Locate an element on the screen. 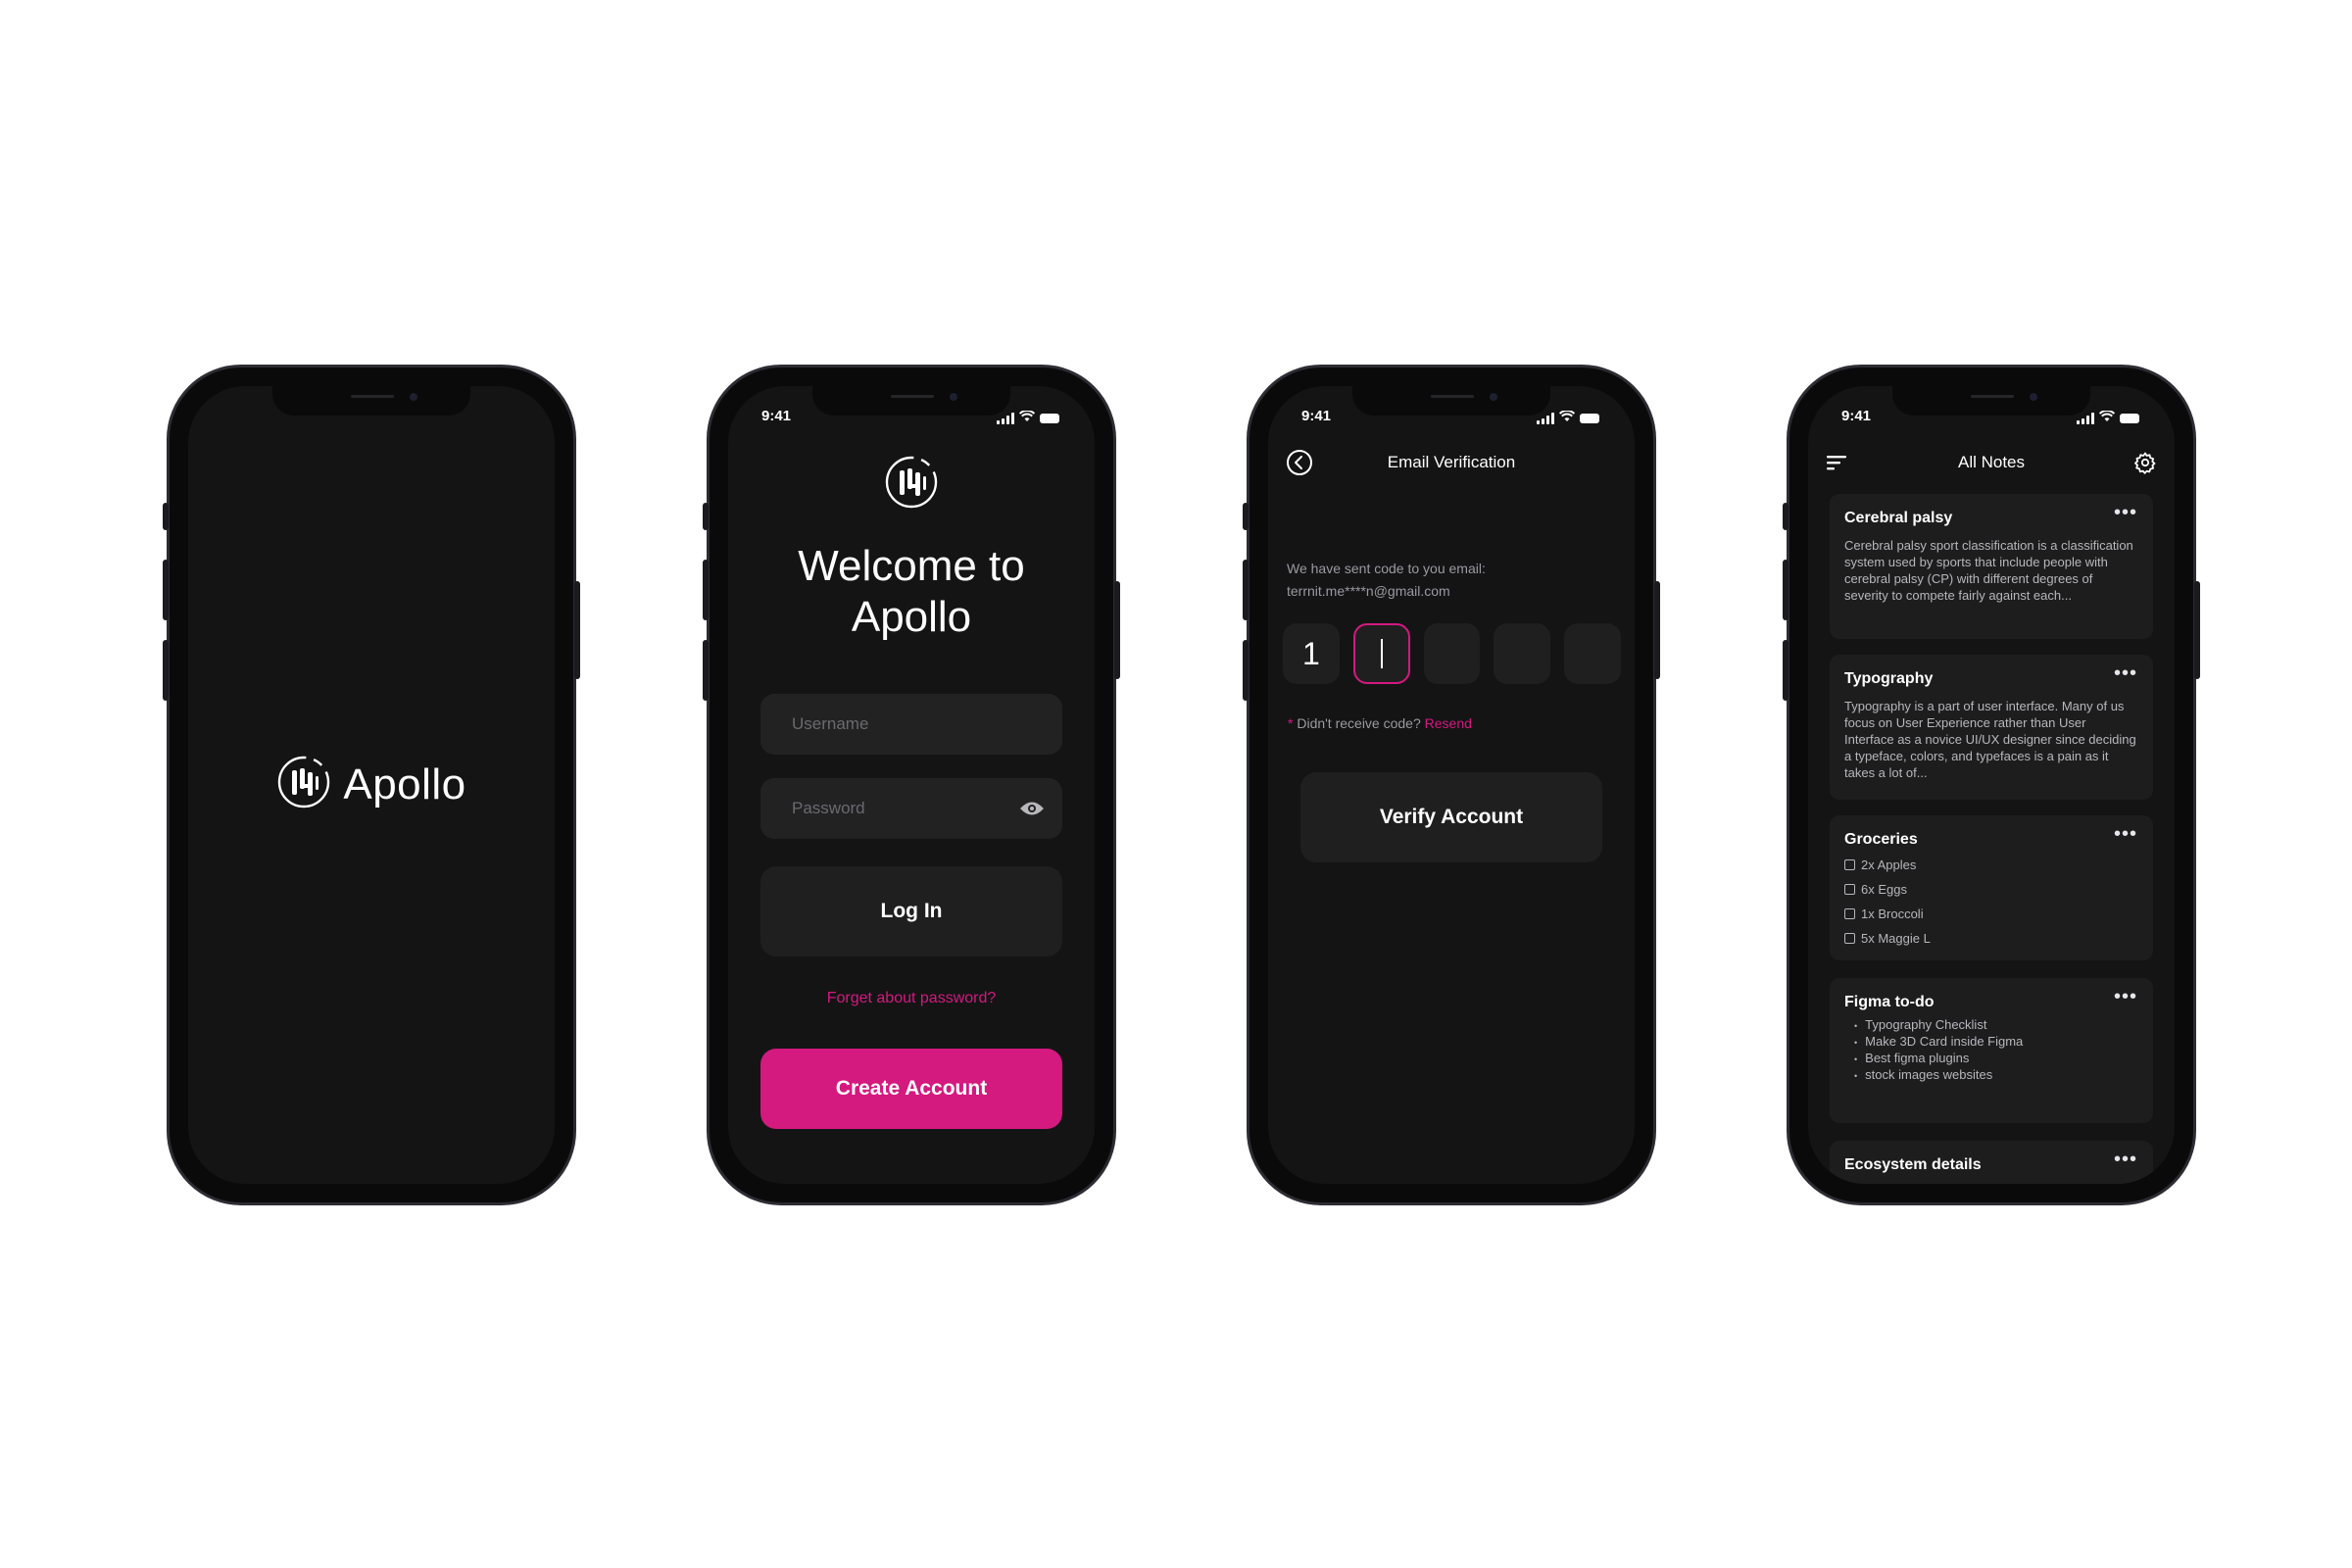 This screenshot has width=2352, height=1568. note-title: Cerebral palsy is located at coordinates (1898, 518).